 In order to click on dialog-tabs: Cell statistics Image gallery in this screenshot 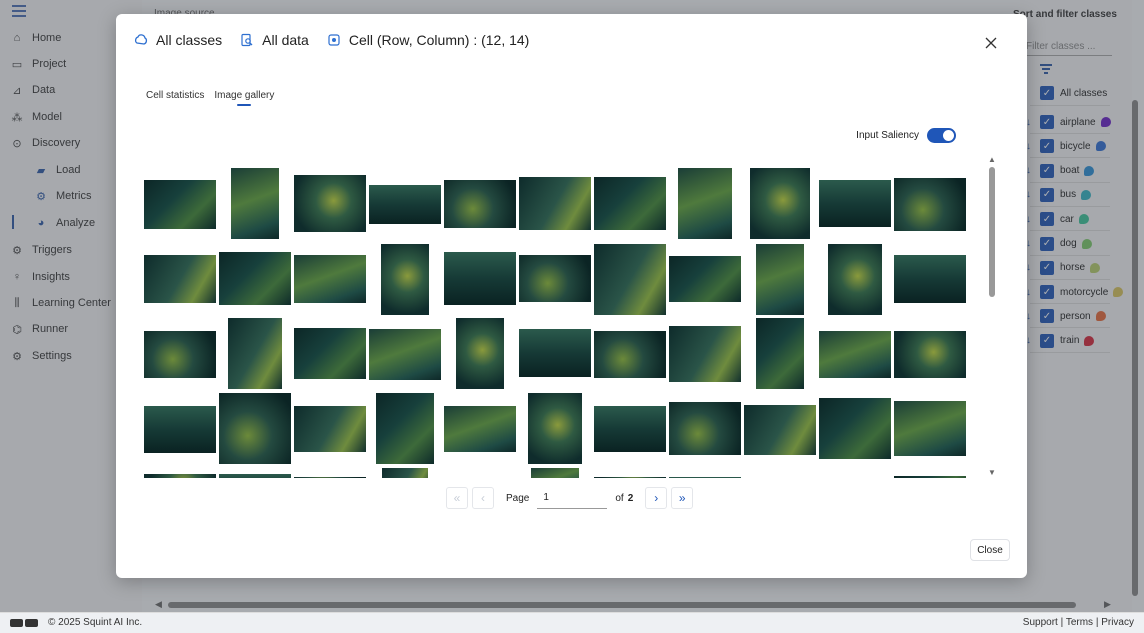, I will do `click(210, 98)`.